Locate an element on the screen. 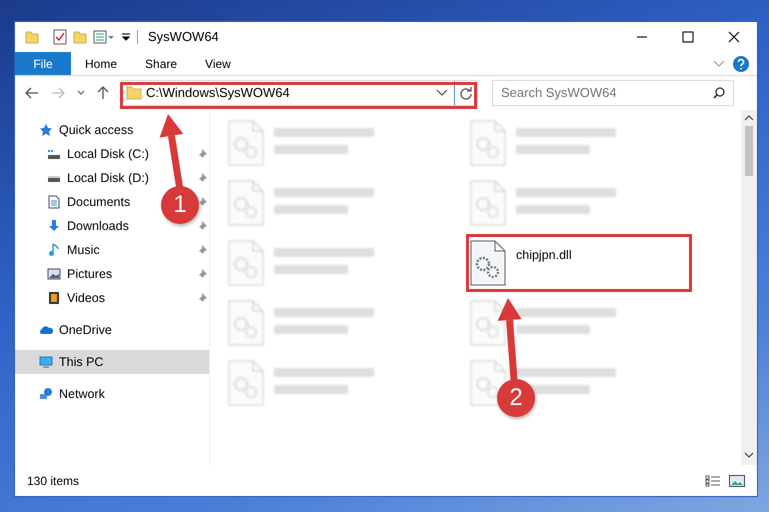 This screenshot has width=769, height=512. ribbon-tab: View is located at coordinates (218, 63).